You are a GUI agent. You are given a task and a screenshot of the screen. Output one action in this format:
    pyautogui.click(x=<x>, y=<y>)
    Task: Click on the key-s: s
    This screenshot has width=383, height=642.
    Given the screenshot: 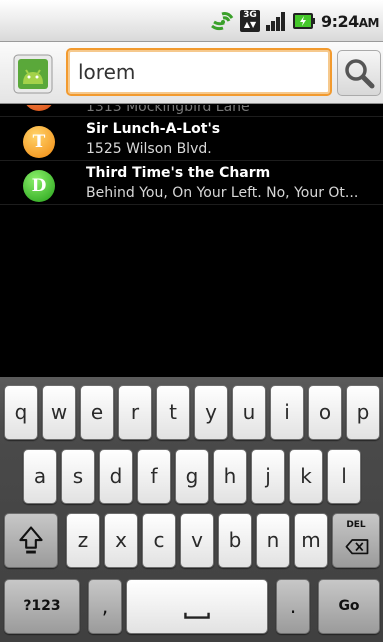 What is the action you would take?
    pyautogui.click(x=78, y=476)
    